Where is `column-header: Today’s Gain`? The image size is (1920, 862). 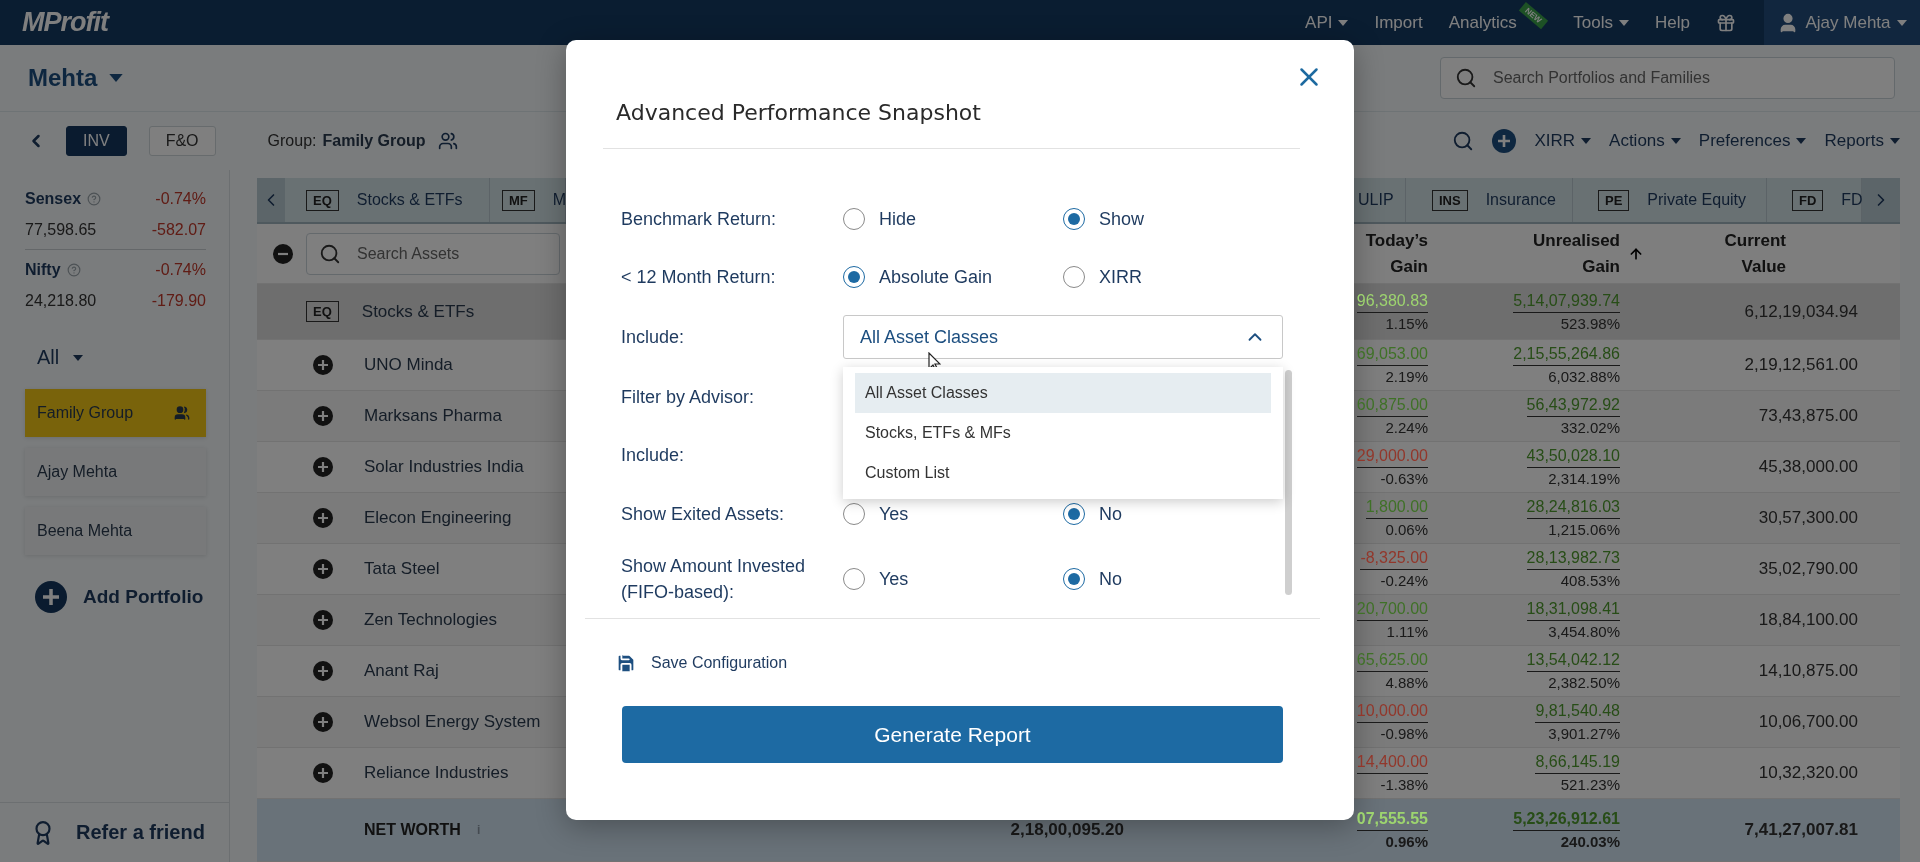 column-header: Today’s Gain is located at coordinates (1391, 253).